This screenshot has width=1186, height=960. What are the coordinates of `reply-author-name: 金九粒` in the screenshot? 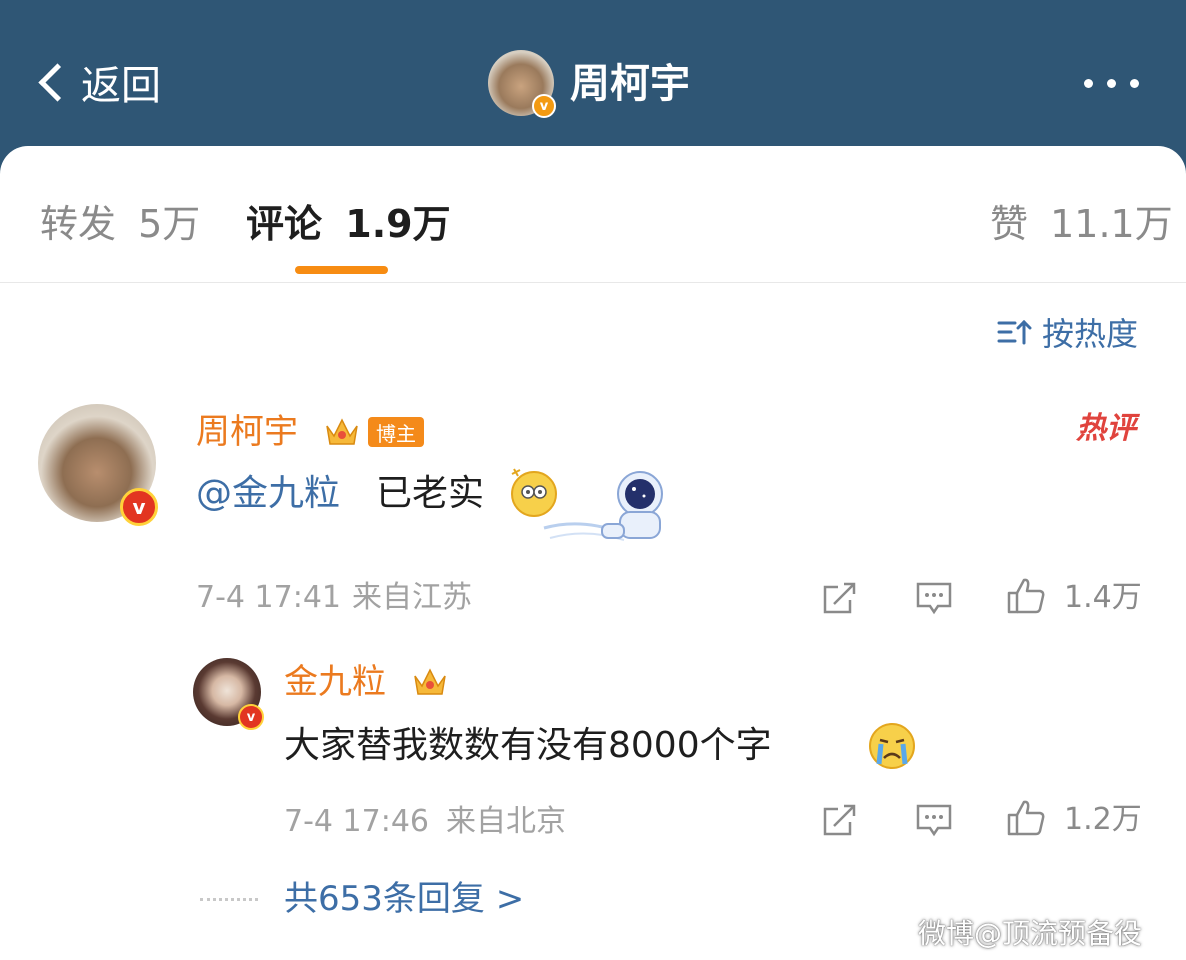 It's located at (335, 682).